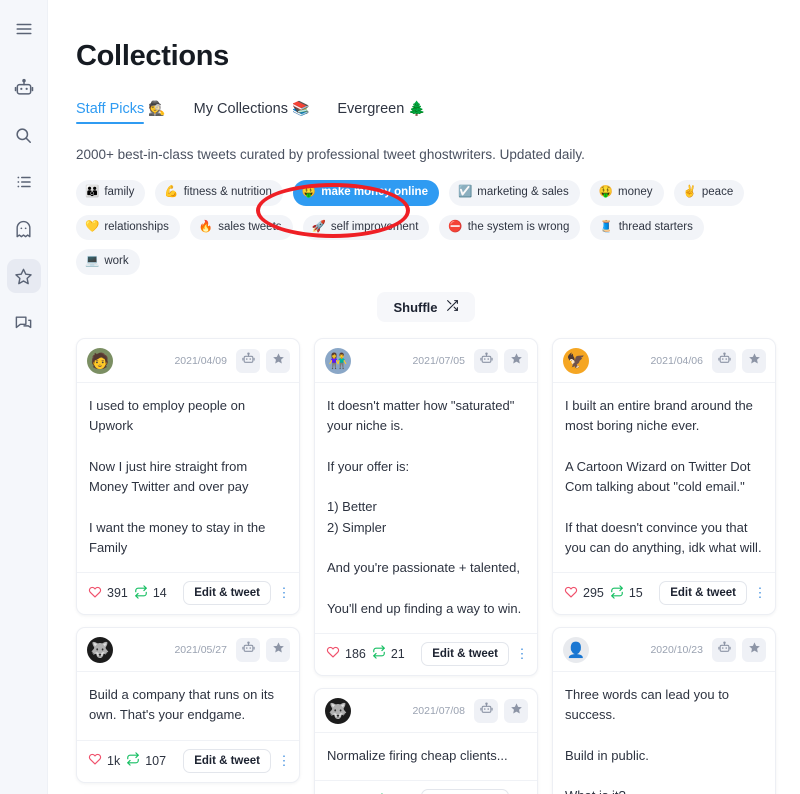 This screenshot has height=794, width=800. Describe the element at coordinates (24, 88) in the screenshot. I see `sidebar-item-bot` at that location.